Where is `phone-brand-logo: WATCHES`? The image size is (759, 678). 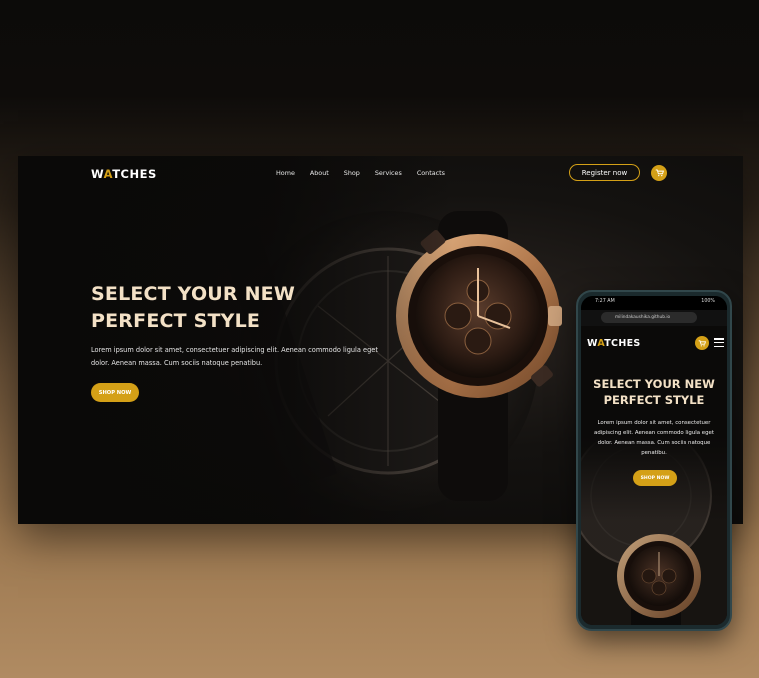
phone-brand-logo: WATCHES is located at coordinates (614, 343).